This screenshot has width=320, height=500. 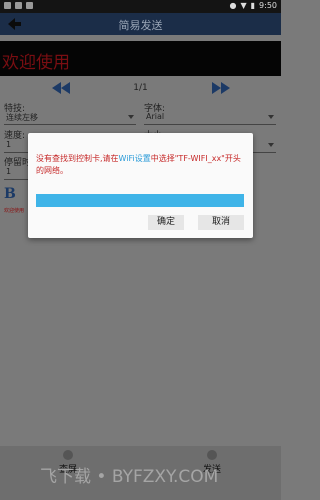 I want to click on effect-value: 连续左移, so click(x=22, y=117).